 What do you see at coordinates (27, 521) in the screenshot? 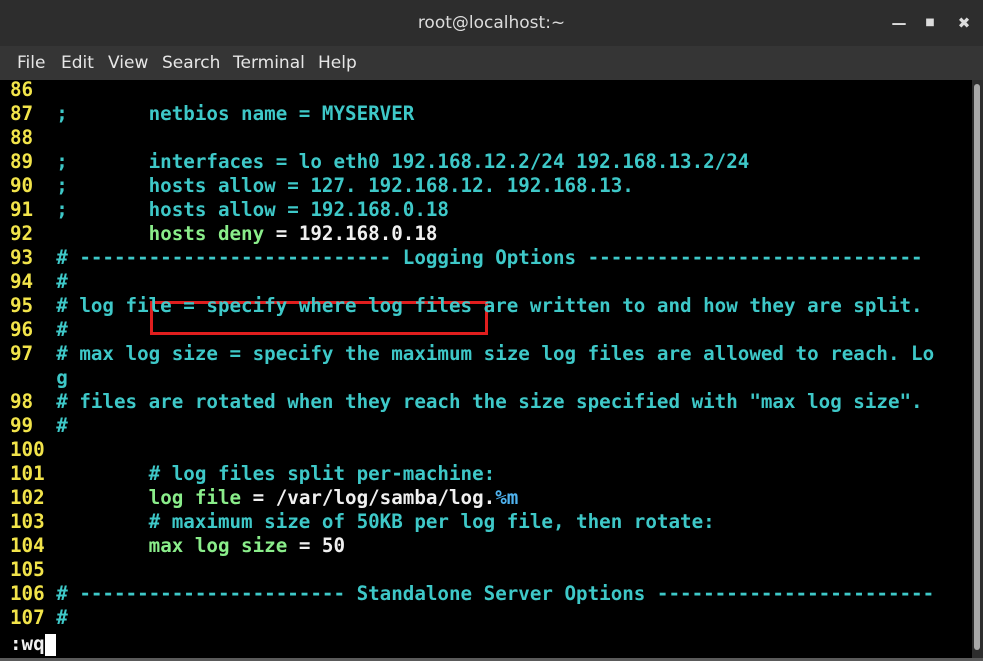
I see `line-number: 103` at bounding box center [27, 521].